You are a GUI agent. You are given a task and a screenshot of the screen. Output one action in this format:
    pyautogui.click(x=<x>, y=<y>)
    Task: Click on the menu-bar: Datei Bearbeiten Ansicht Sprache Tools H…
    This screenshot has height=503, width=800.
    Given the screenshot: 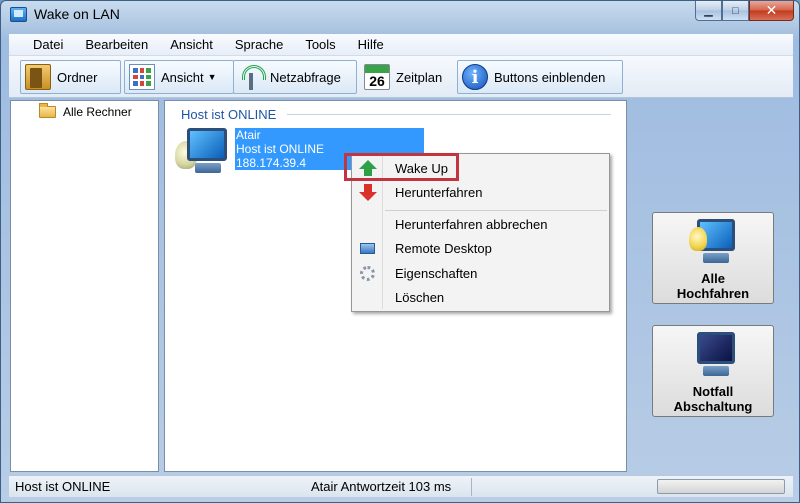 What is the action you would take?
    pyautogui.click(x=401, y=45)
    